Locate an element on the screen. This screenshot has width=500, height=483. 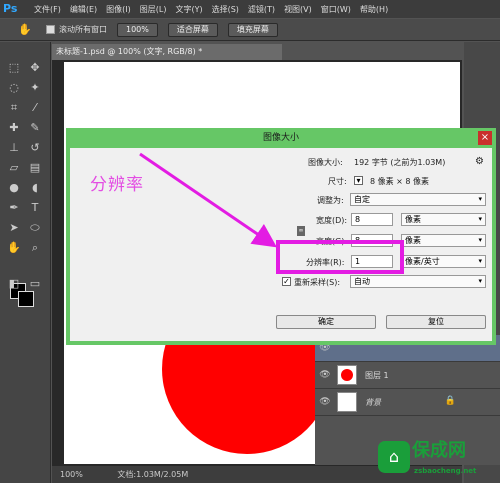
resolution-unit-select: 像素/英寸 ▾ is located at coordinates (443, 261).